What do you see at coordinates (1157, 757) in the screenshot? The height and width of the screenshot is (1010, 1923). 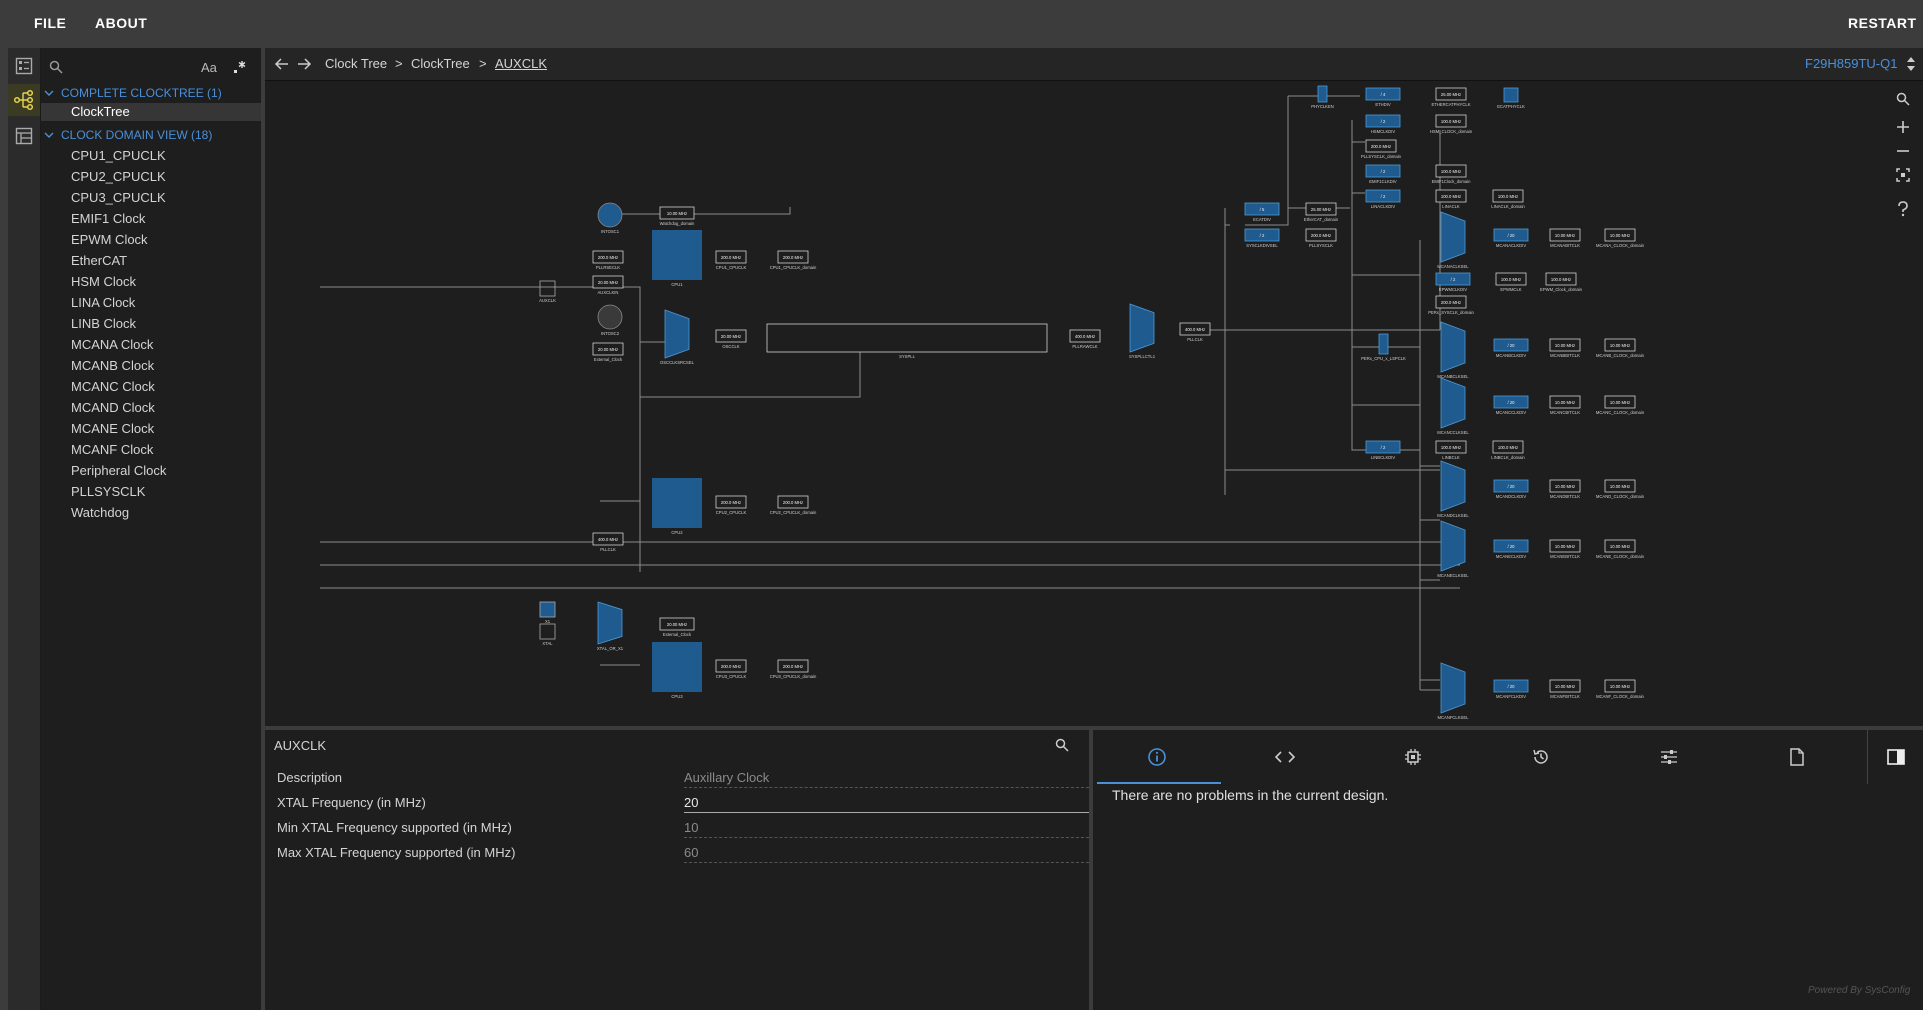 I see `tab-problems` at bounding box center [1157, 757].